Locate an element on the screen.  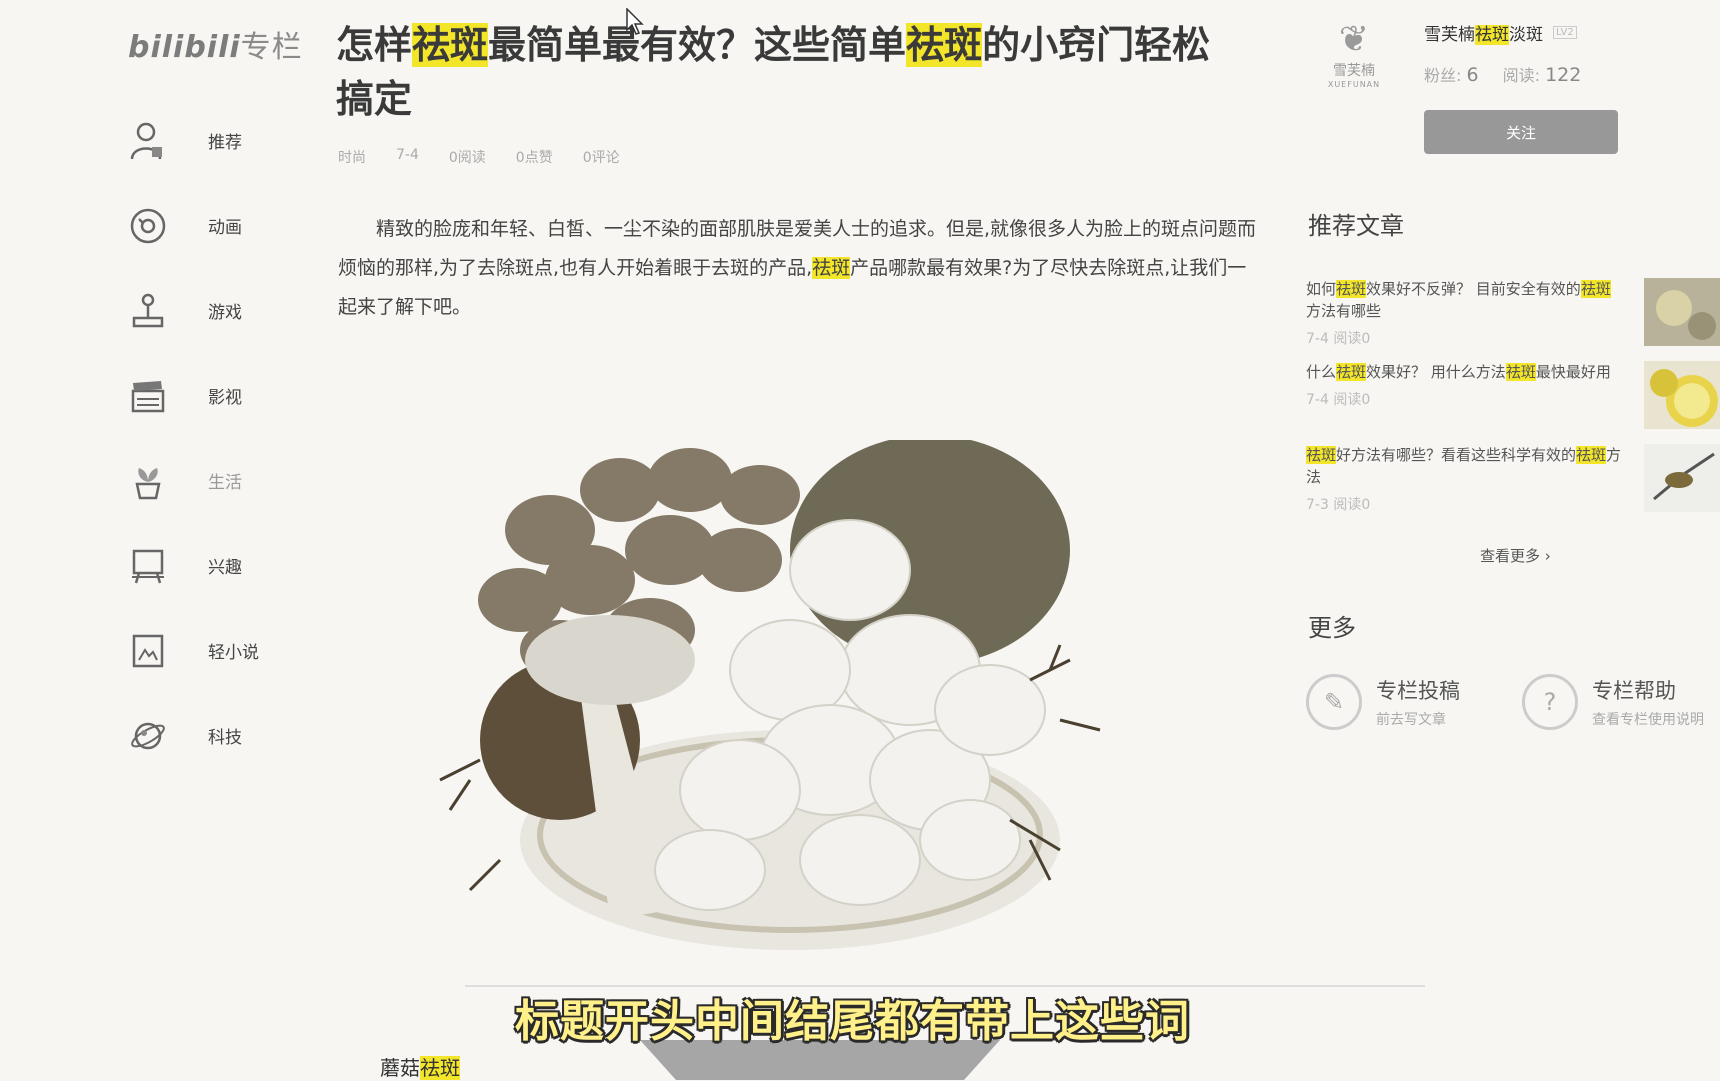
lotus-logo-icon: ❦ is located at coordinates (1354, 39).